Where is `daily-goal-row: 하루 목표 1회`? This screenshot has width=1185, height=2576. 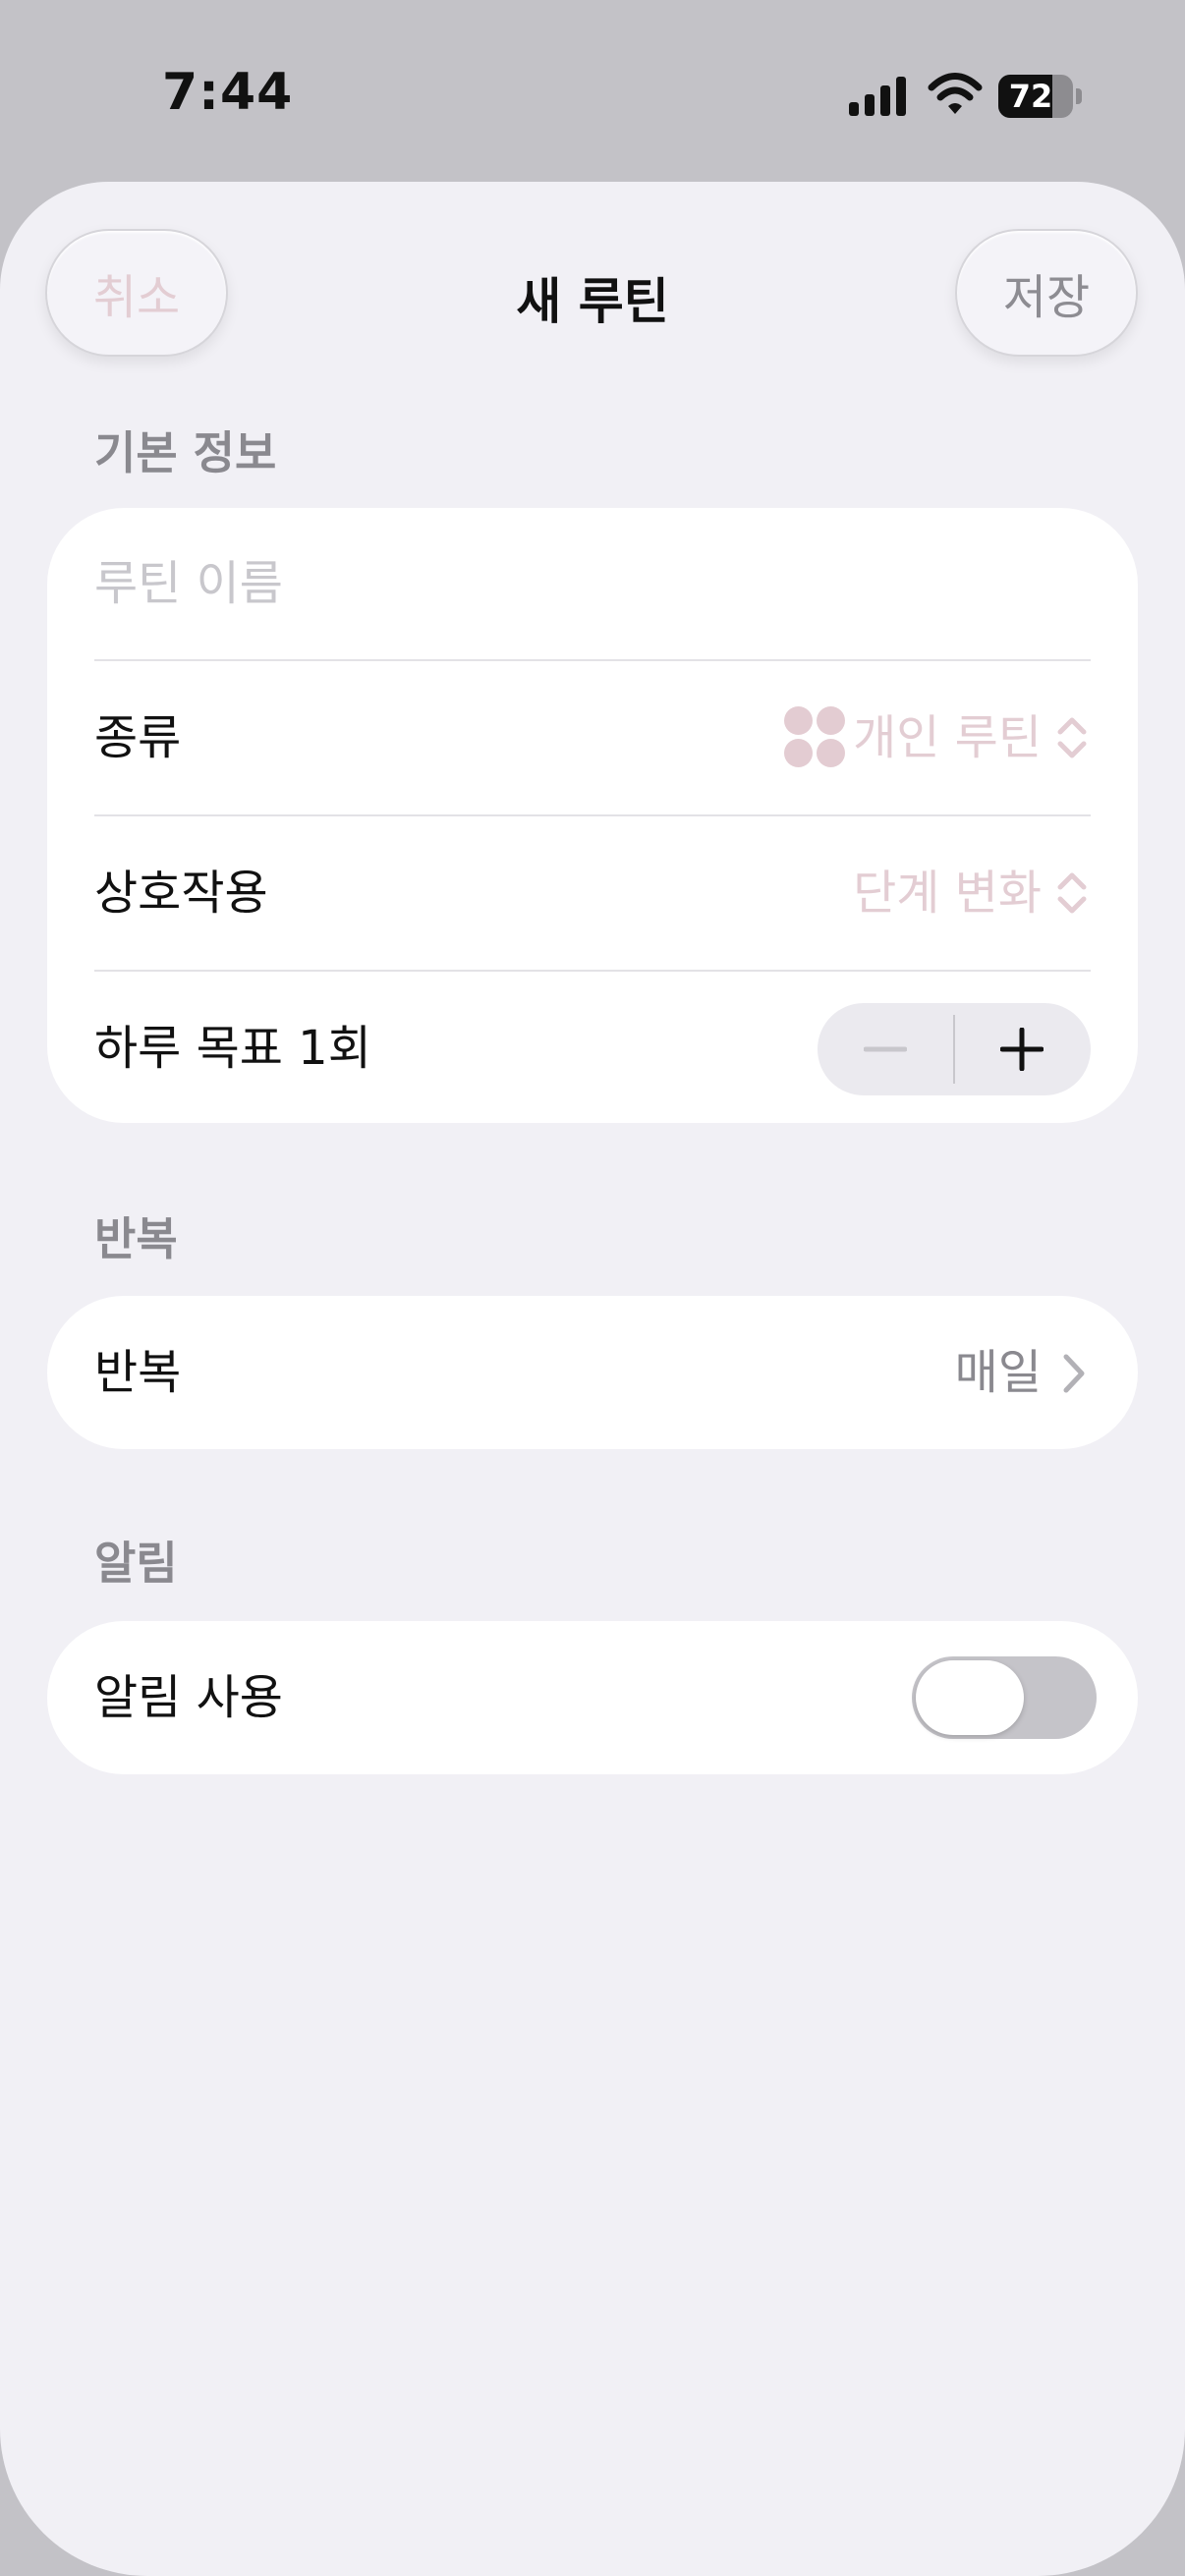
daily-goal-row: 하루 목표 1회 is located at coordinates (616, 1048).